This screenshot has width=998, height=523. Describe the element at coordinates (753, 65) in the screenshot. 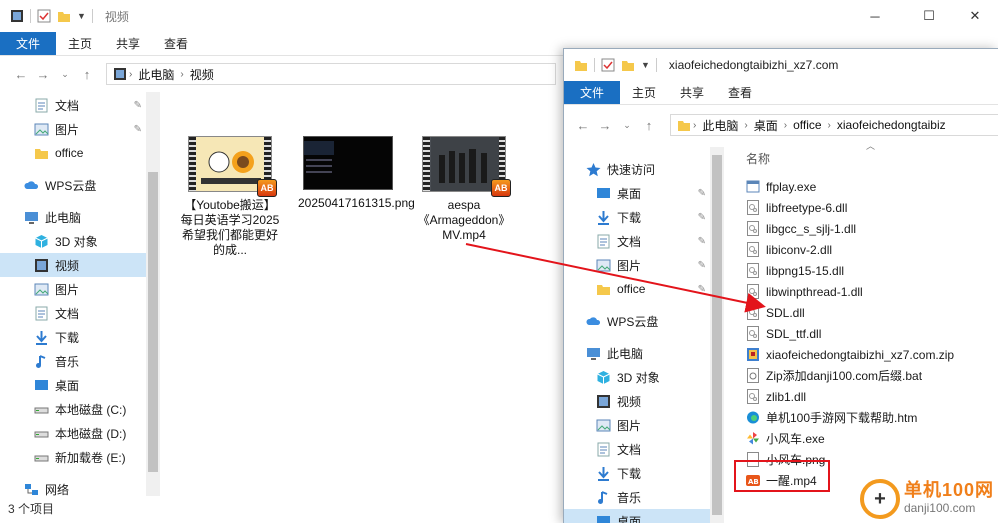

I see `window-title: xiaofeichedongtaibizhi_xz7.com` at that location.